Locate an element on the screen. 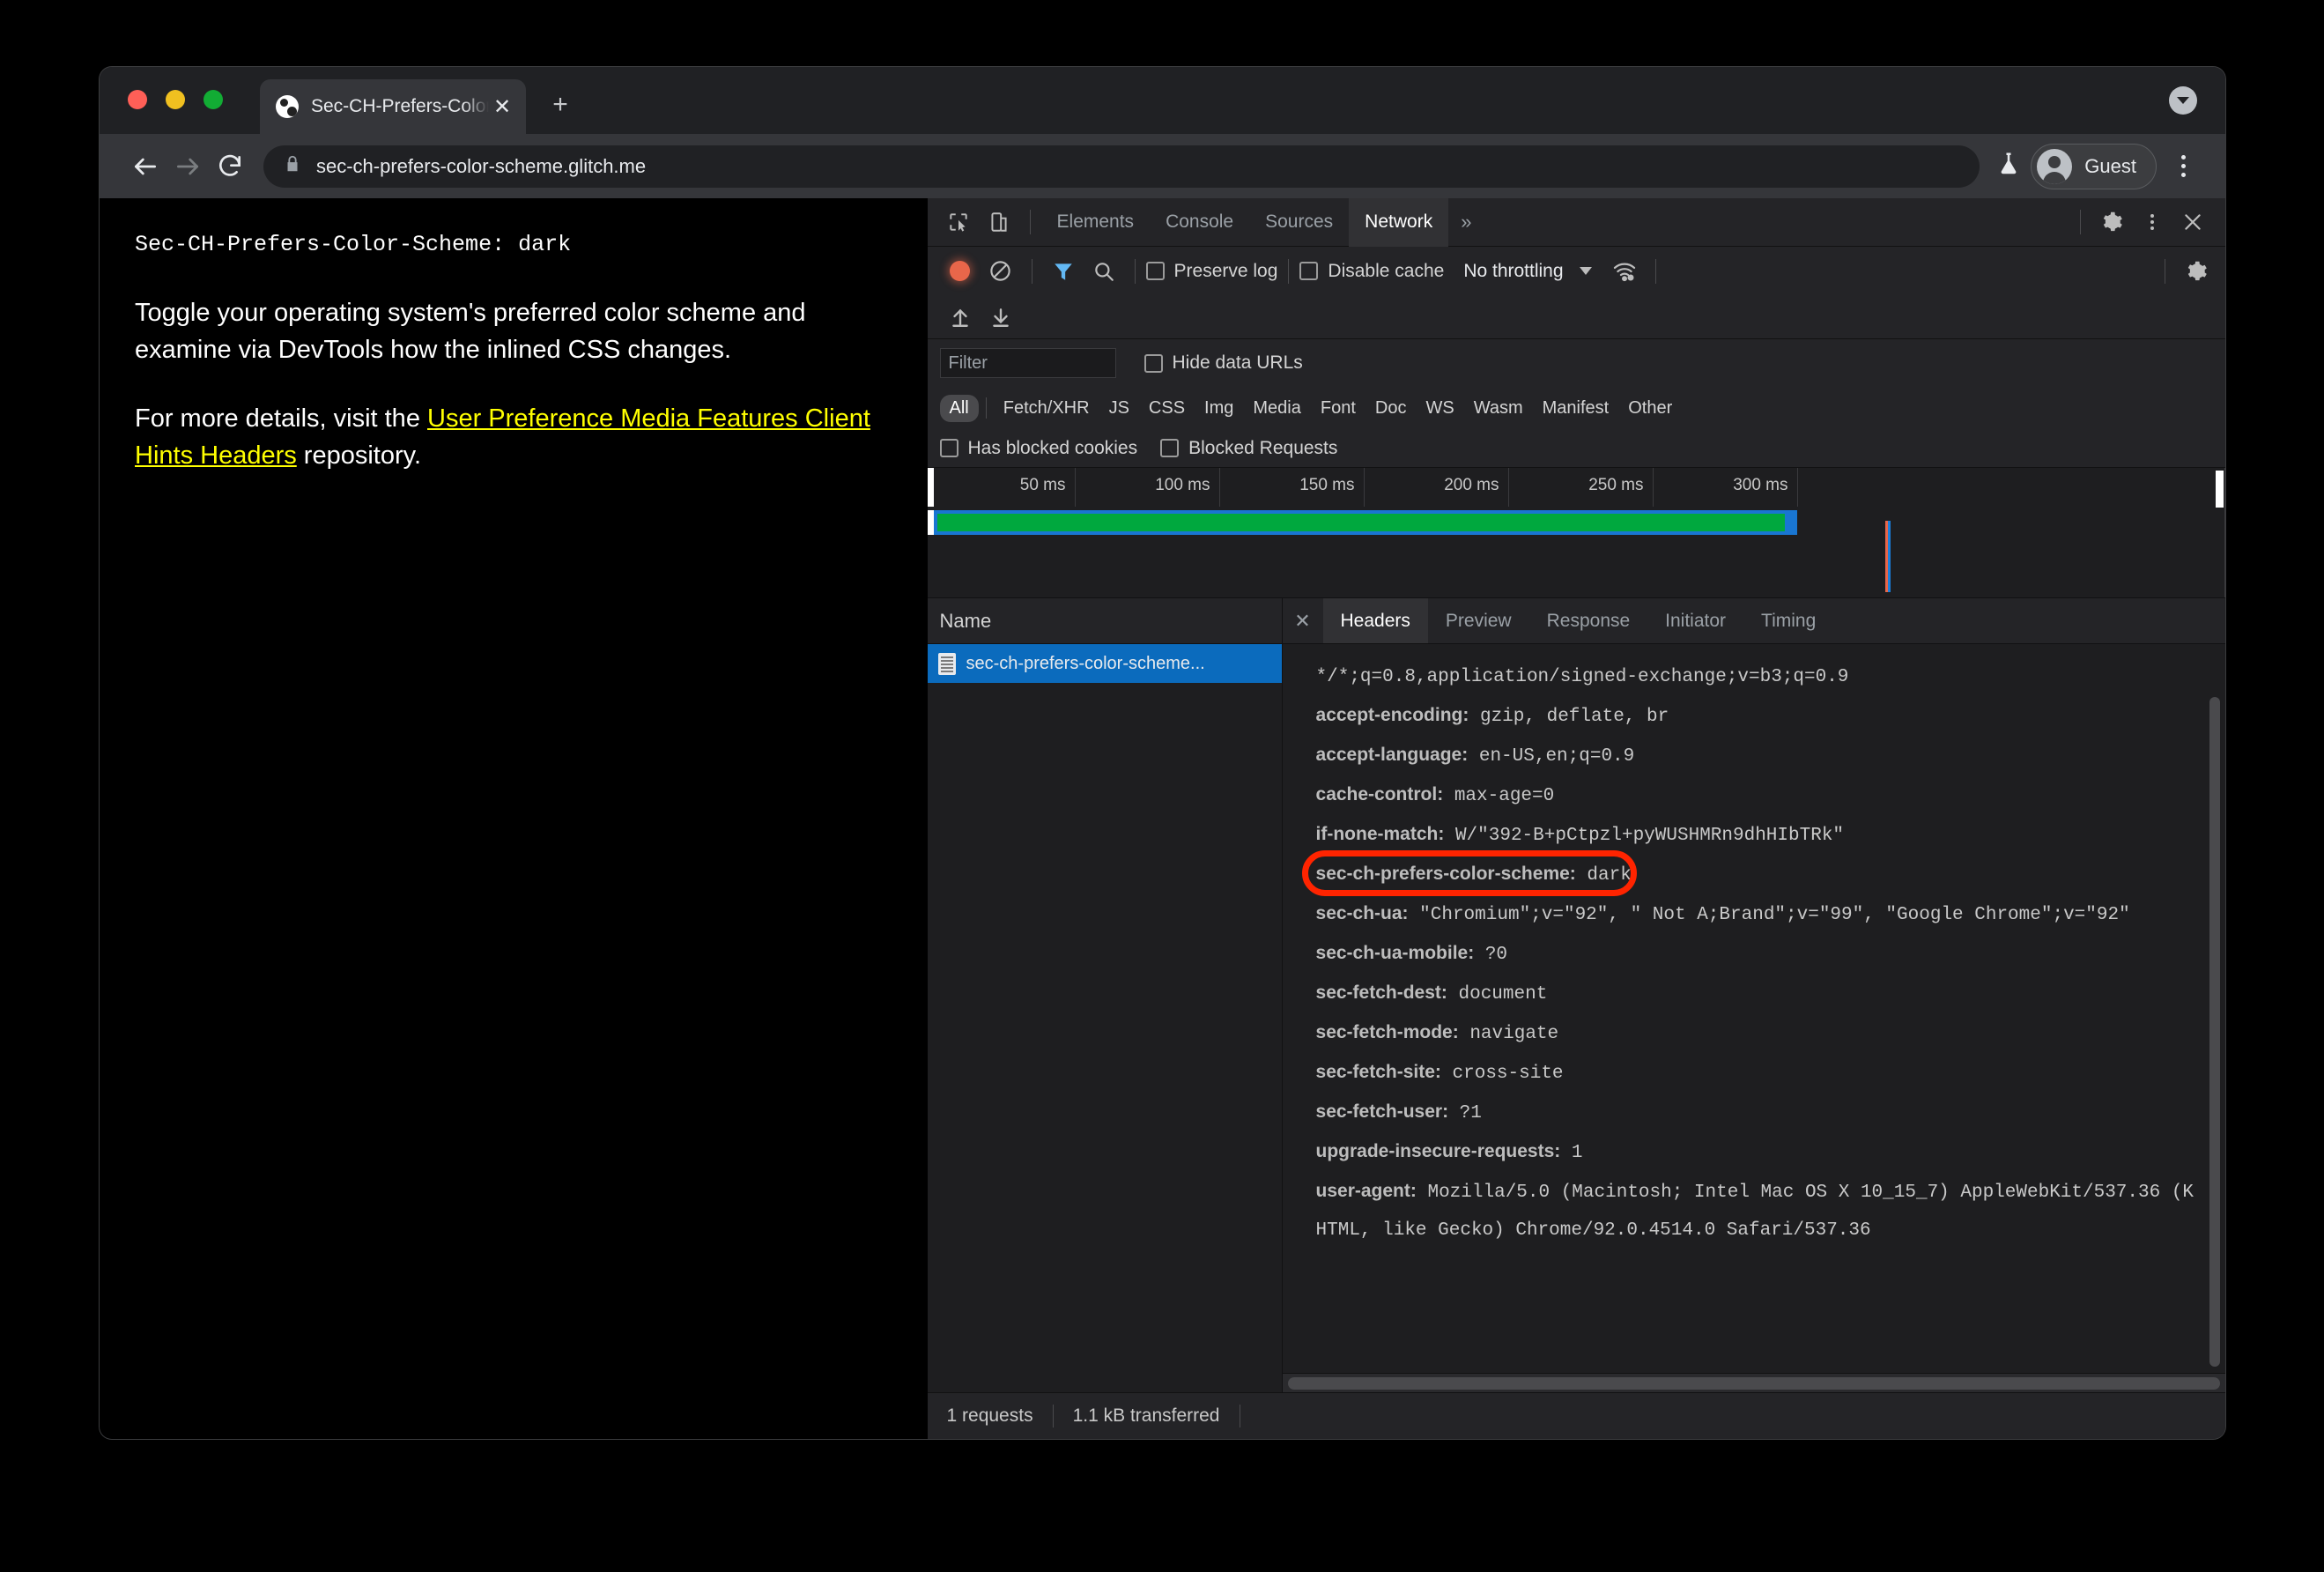 This screenshot has width=2324, height=1572. type-divider is located at coordinates (986, 408).